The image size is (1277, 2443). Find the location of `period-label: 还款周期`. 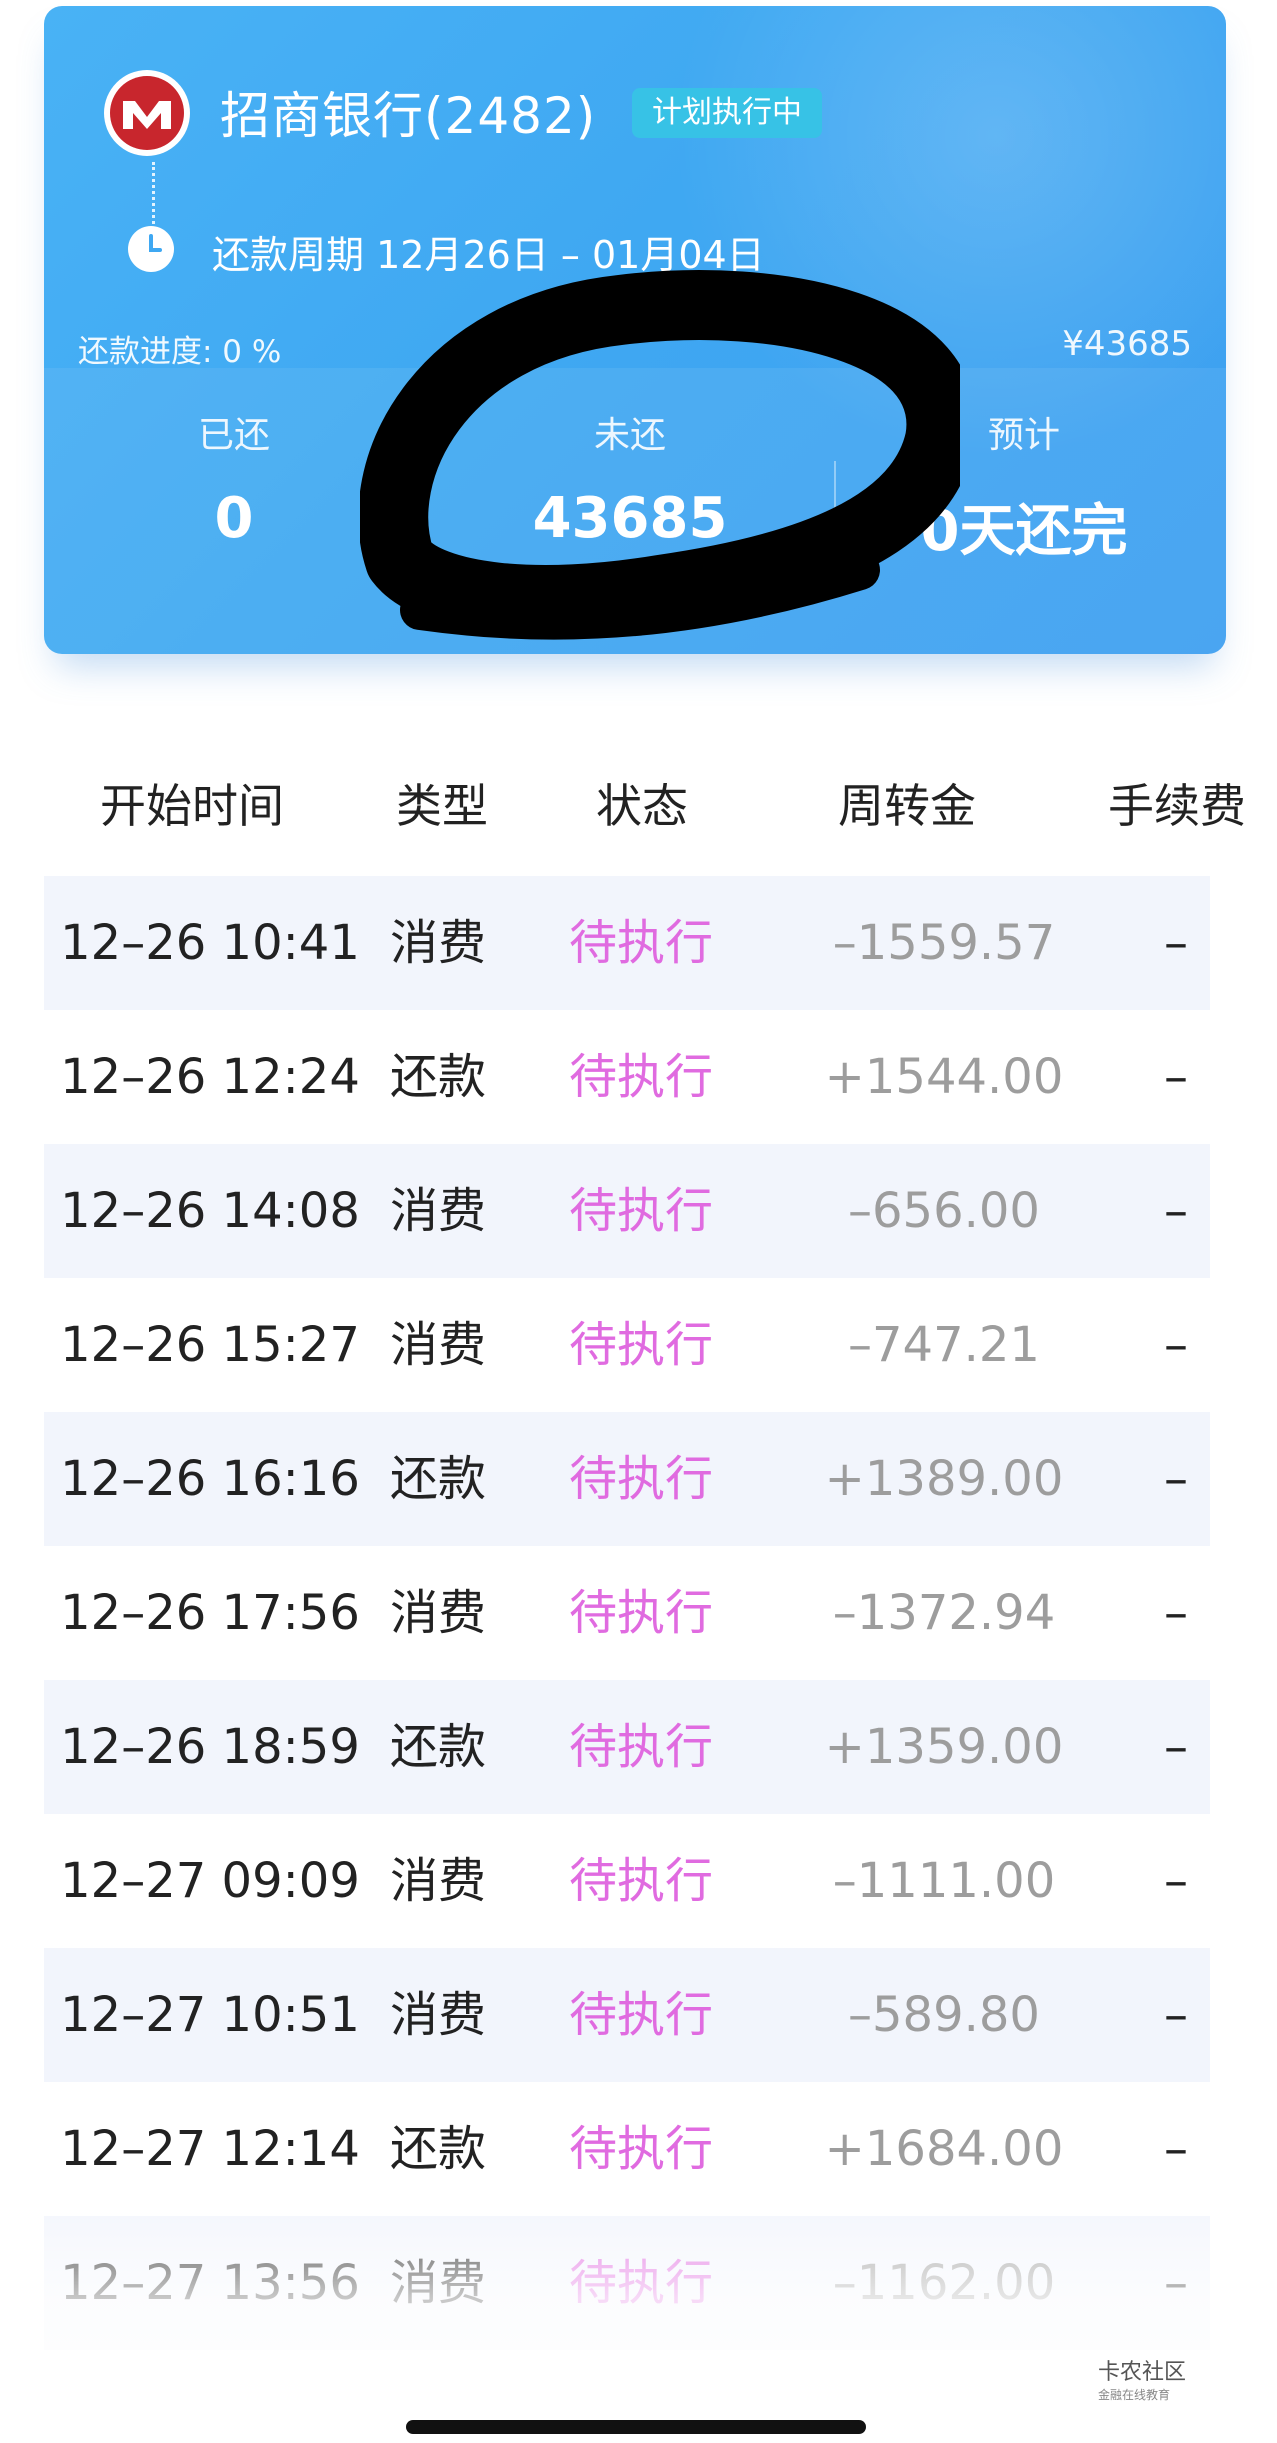

period-label: 还款周期 is located at coordinates (288, 255).